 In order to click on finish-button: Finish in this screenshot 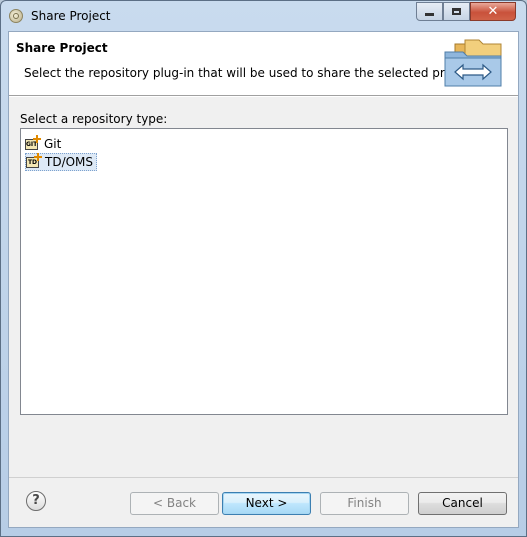, I will do `click(364, 503)`.